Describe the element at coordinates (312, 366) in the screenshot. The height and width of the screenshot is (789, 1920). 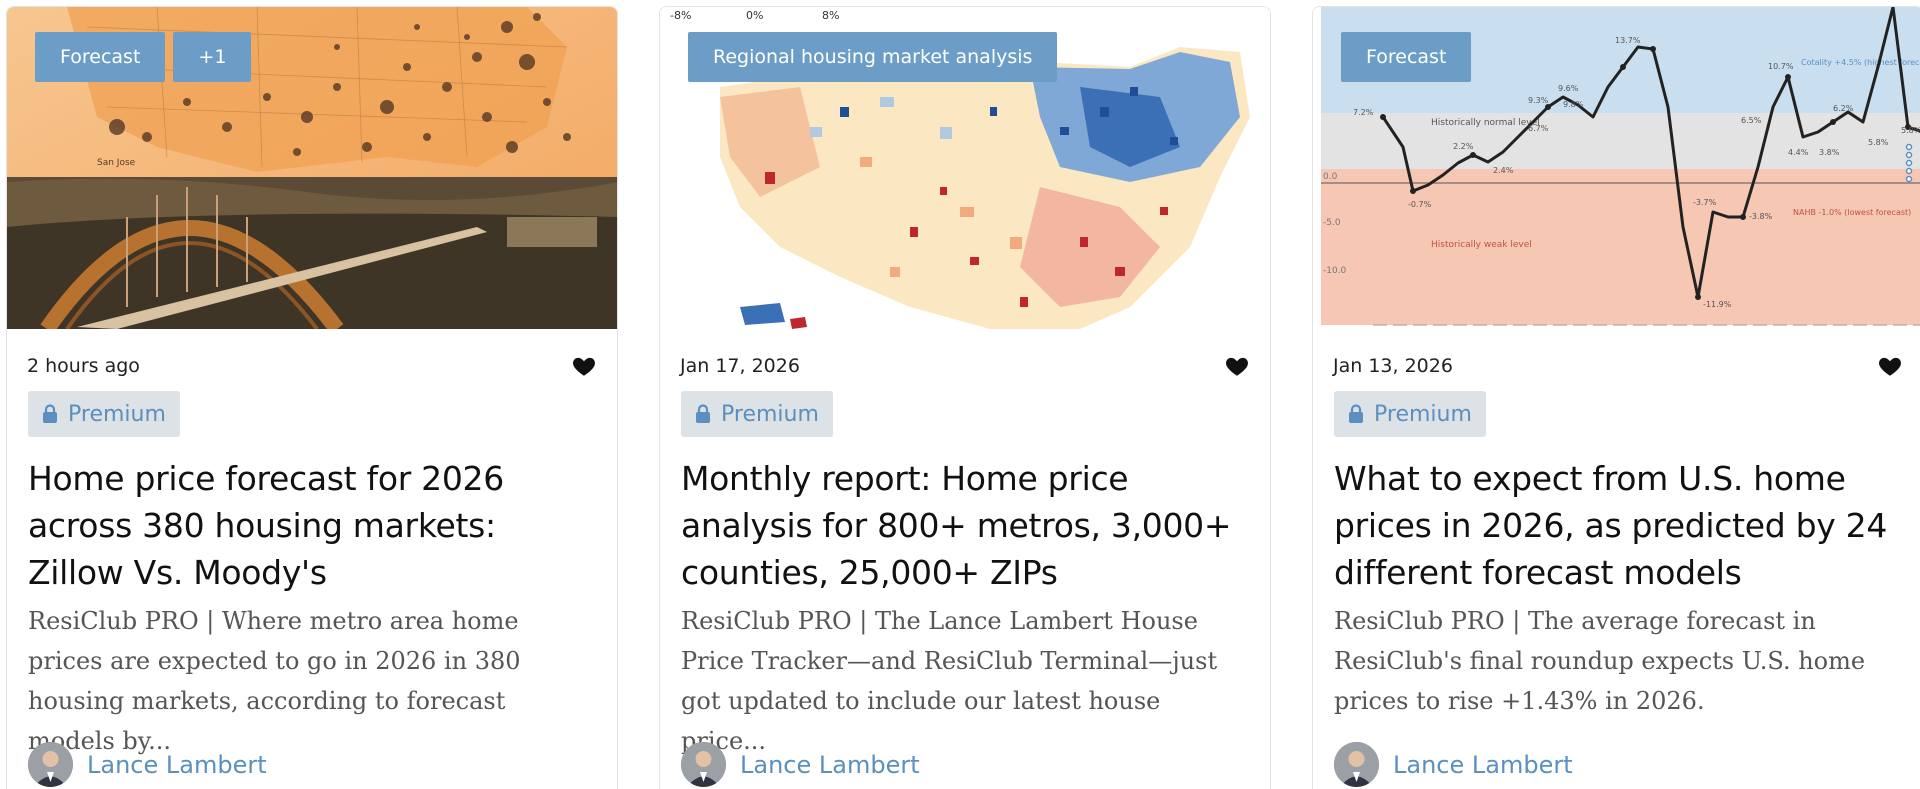
I see `article-meta: 2 hours ago` at that location.